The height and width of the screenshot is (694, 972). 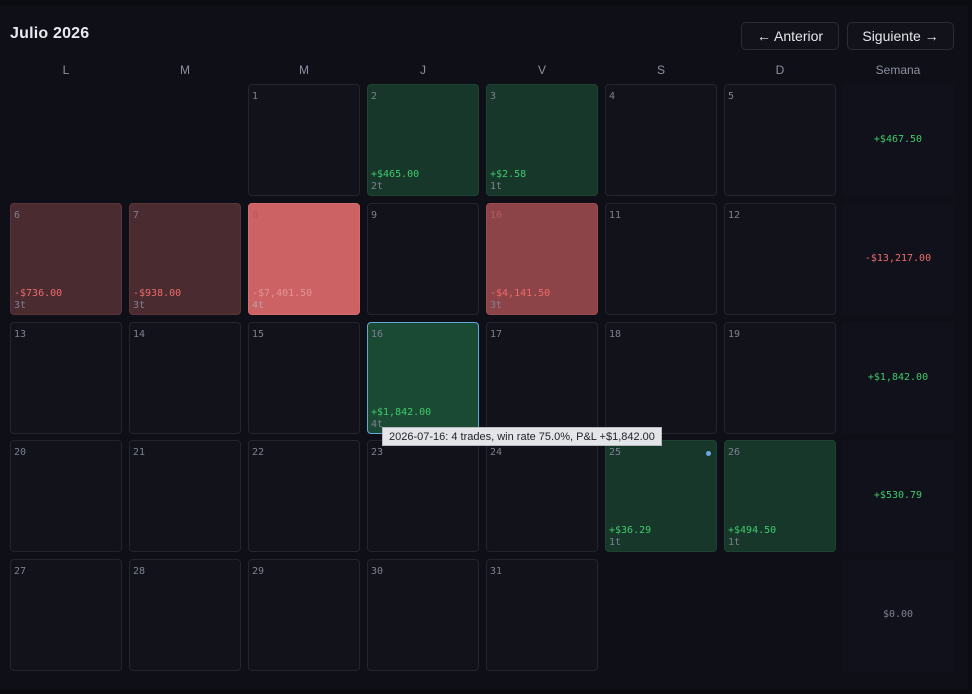 I want to click on day-number: 12, so click(x=734, y=215).